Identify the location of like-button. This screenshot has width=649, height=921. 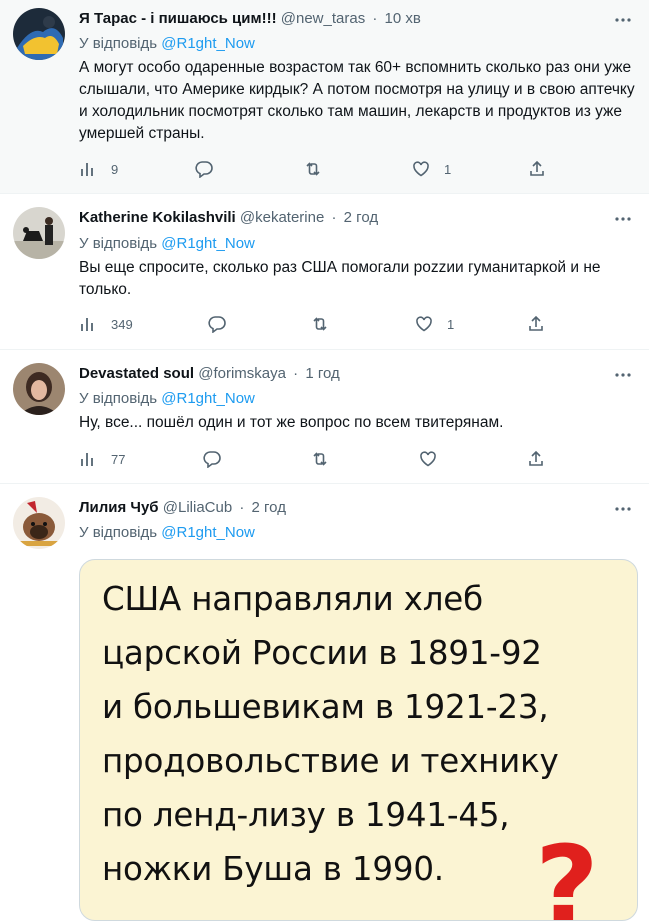
(428, 459).